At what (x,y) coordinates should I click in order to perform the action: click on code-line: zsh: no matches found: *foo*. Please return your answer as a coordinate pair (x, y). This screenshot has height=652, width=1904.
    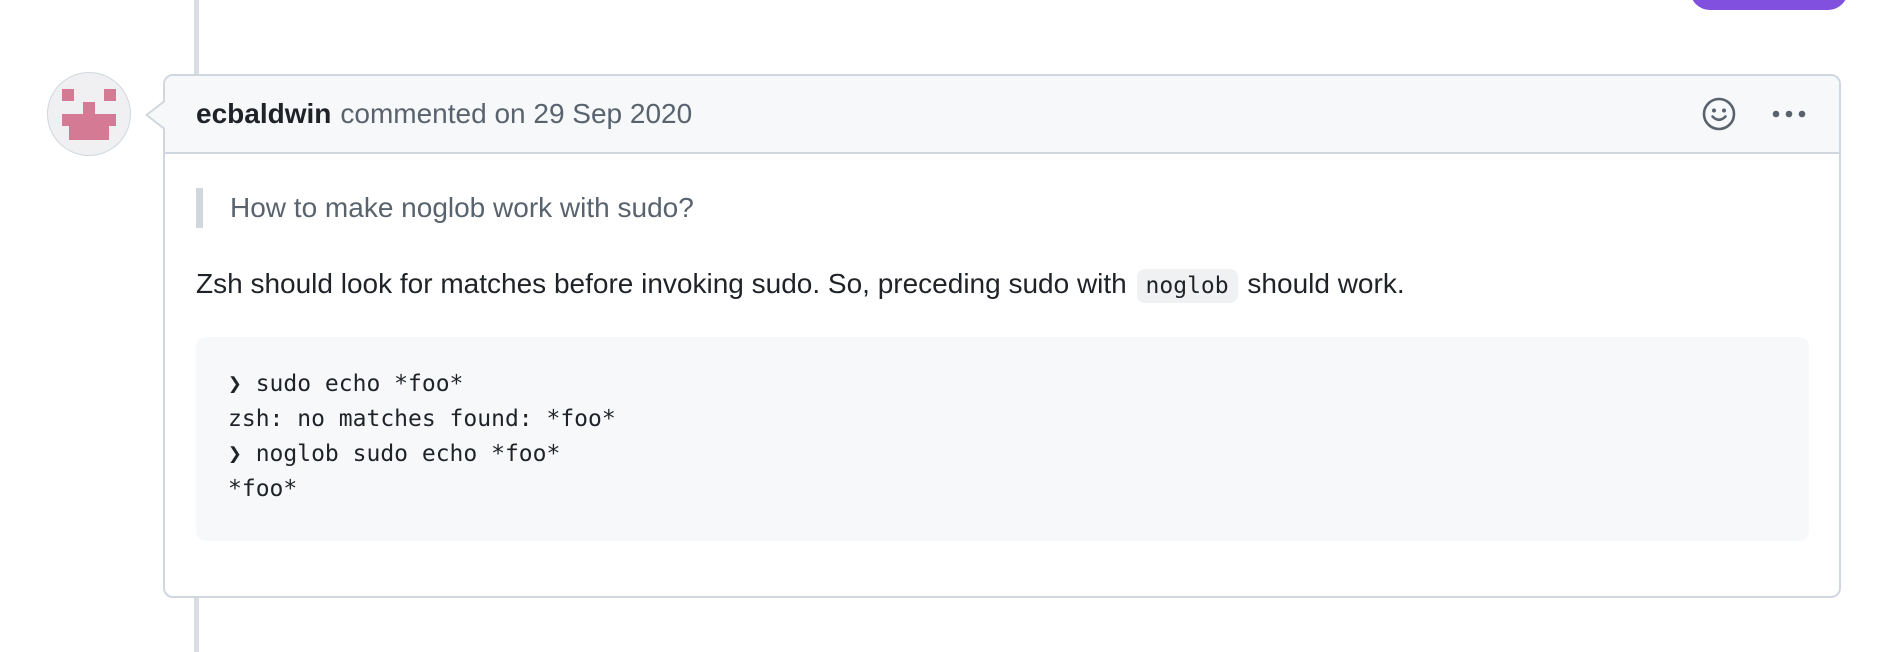
    Looking at the image, I should click on (422, 419).